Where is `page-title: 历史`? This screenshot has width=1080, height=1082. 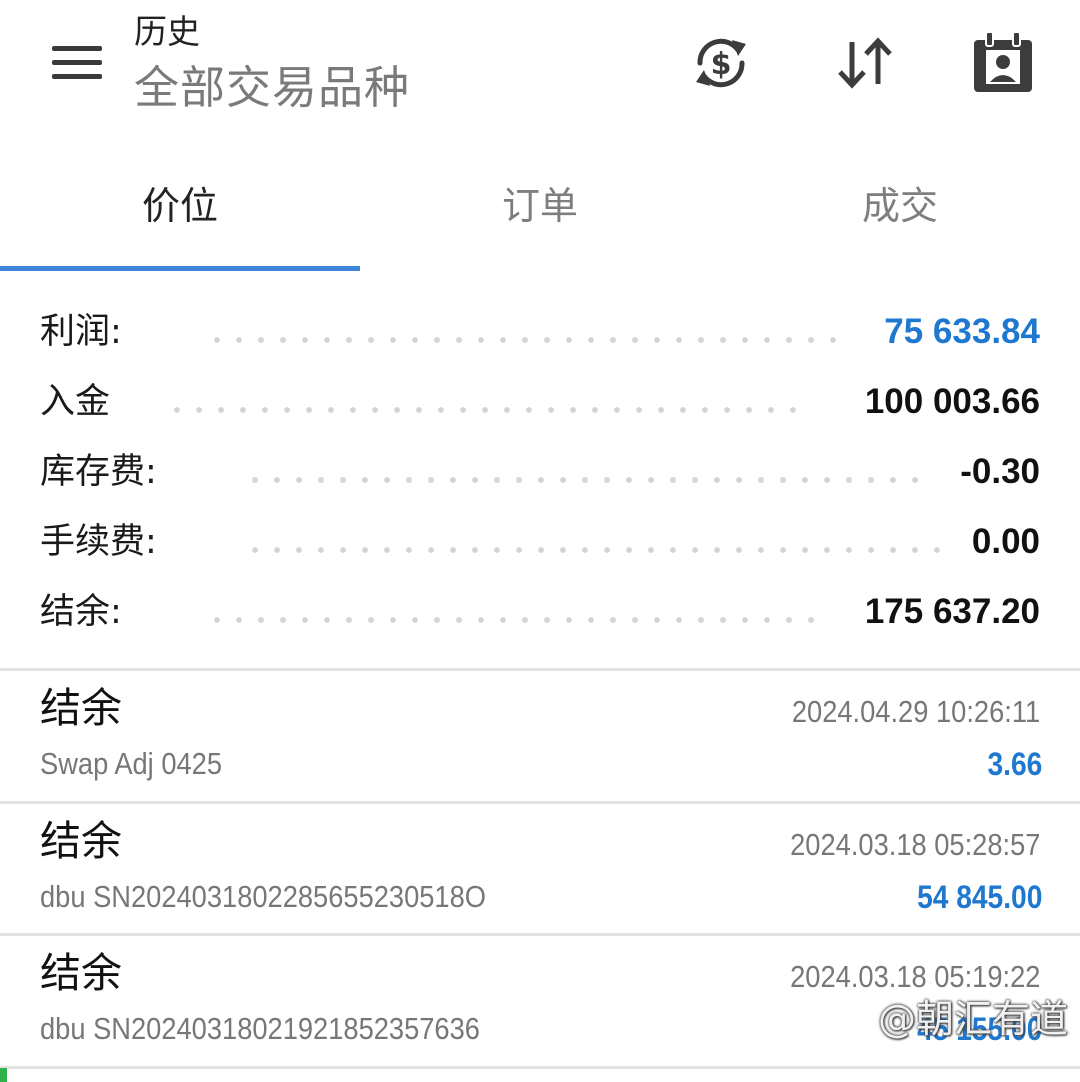
page-title: 历史 is located at coordinates (167, 31).